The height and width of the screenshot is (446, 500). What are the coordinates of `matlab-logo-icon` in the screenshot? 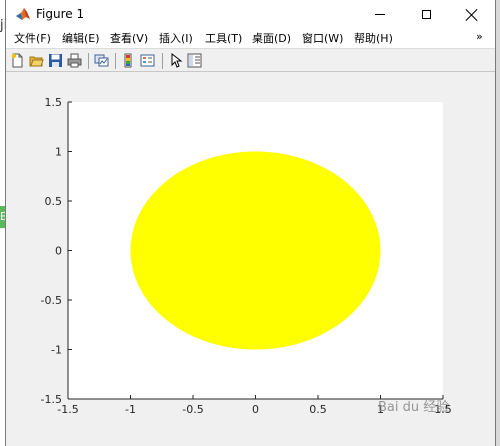 It's located at (23, 14).